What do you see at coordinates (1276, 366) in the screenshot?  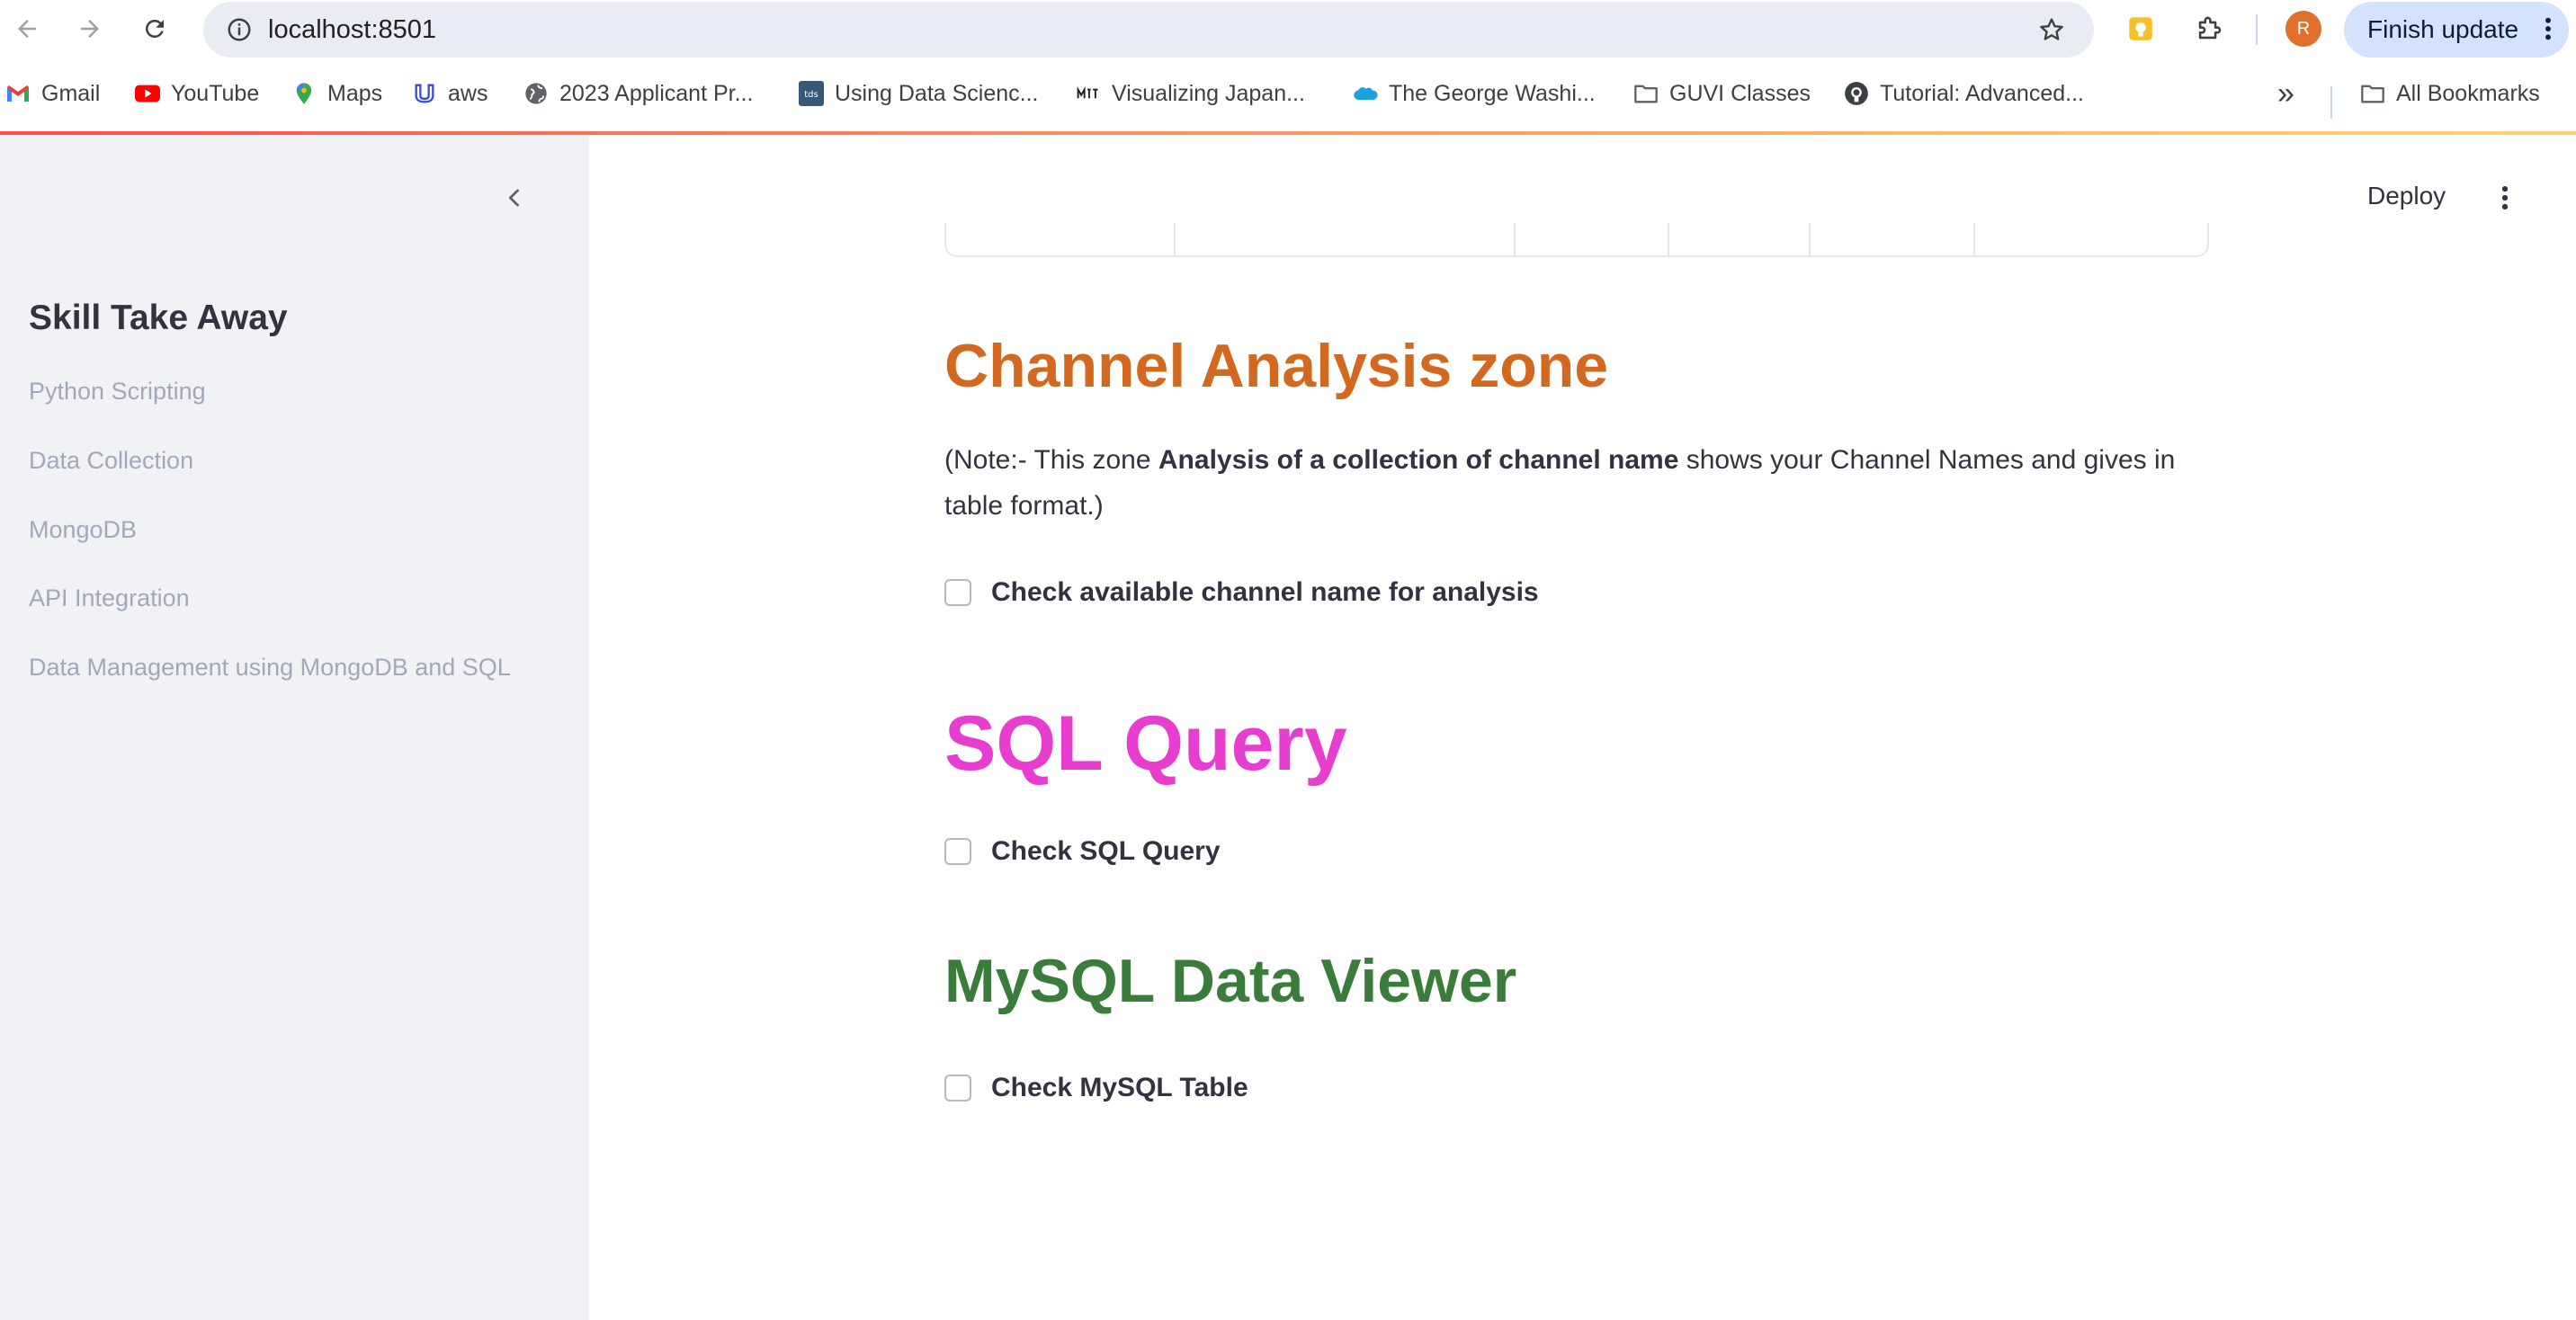 I see `channel-analysis-heading: Channel Analysis zone` at bounding box center [1276, 366].